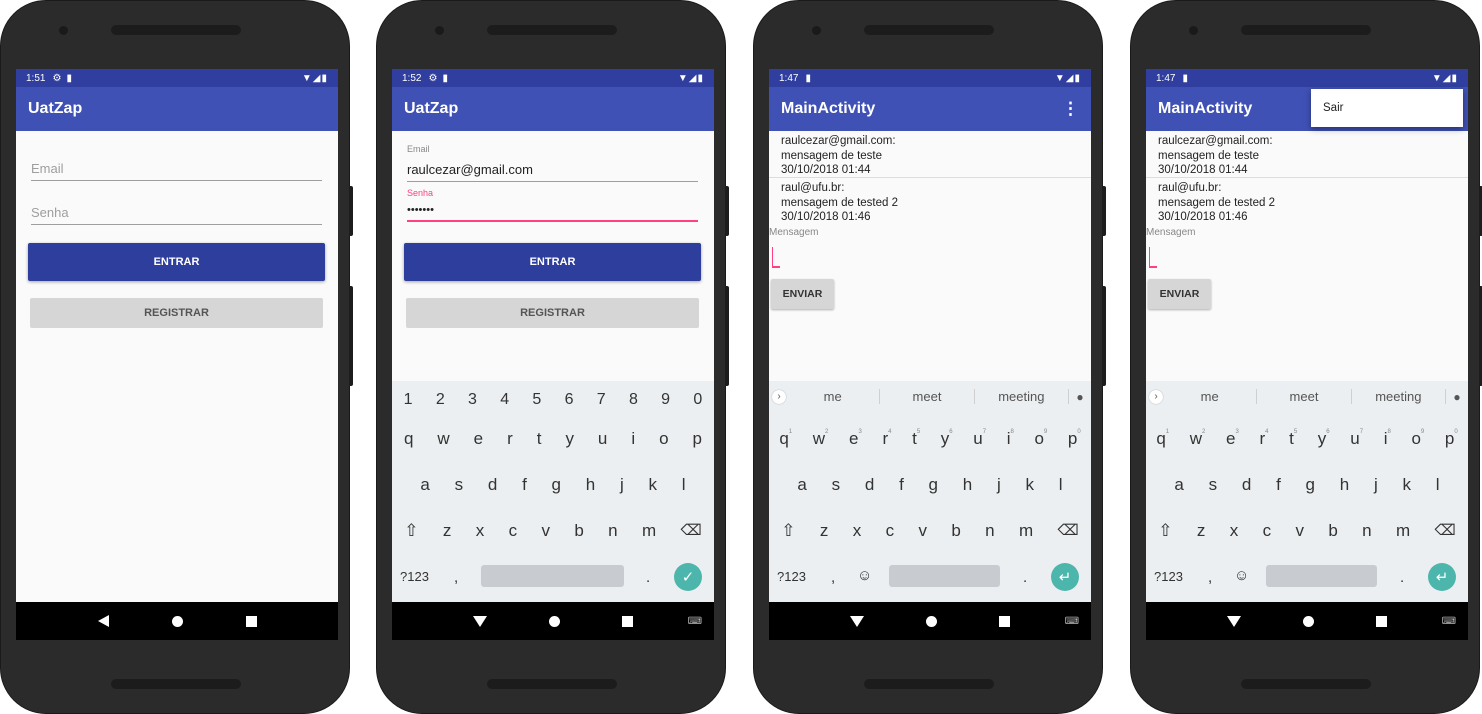  Describe the element at coordinates (569, 439) in the screenshot. I see `key: y` at that location.